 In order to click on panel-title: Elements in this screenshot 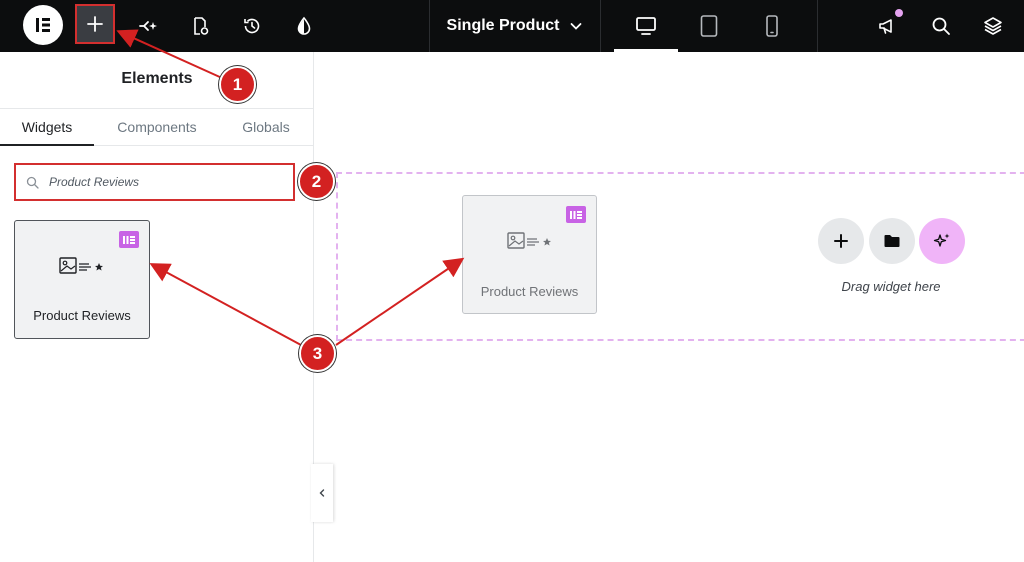, I will do `click(157, 78)`.